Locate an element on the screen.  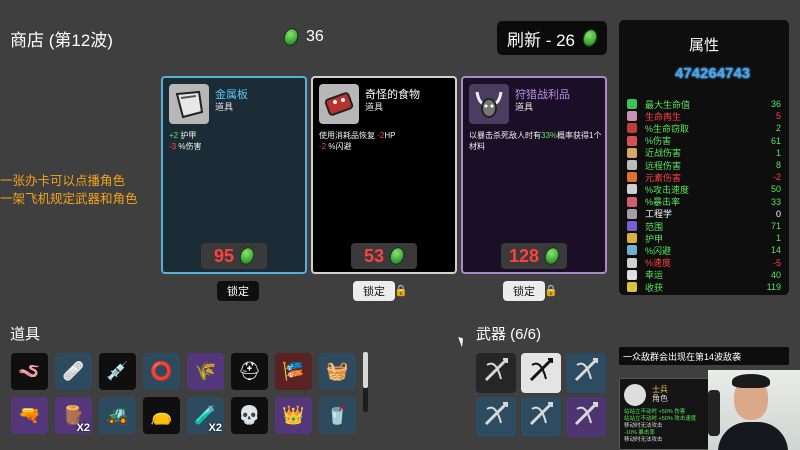
stat-row: %闪避 14 is located at coordinates (704, 250).